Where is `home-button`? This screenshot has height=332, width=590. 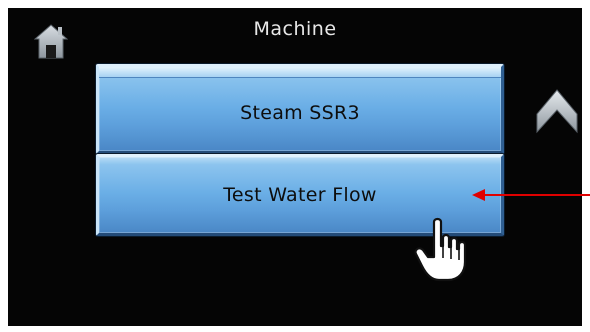 home-button is located at coordinates (51, 42).